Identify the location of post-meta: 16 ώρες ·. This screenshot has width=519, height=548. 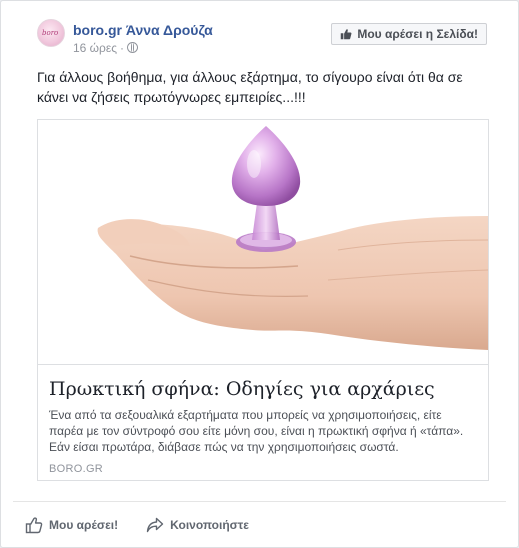
(106, 48).